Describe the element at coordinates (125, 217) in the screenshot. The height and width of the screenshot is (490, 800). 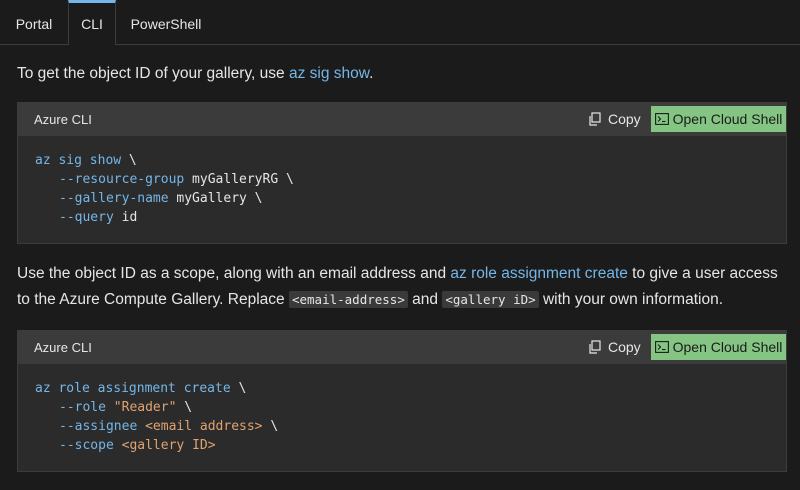
I see `code-text: id` at that location.